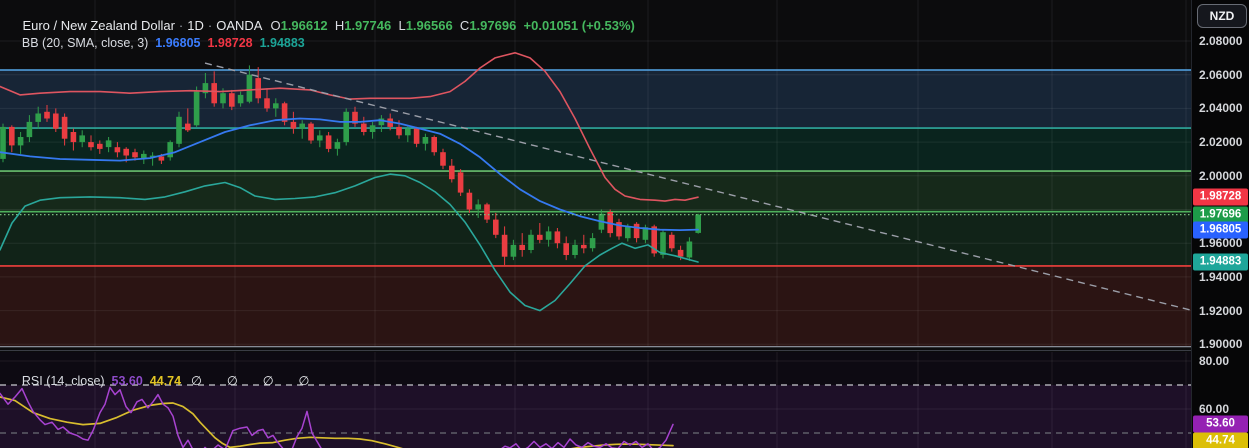  I want to click on pane-separator, so click(595, 347).